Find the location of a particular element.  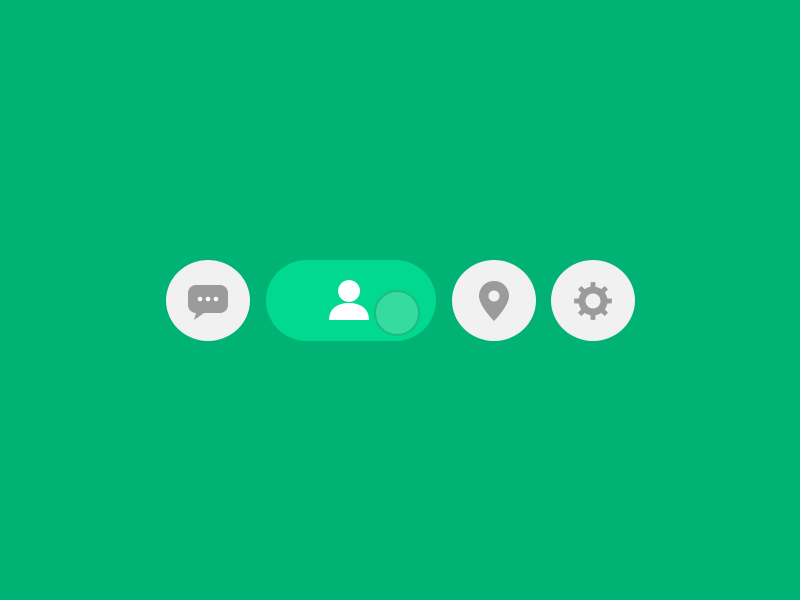

map-pin-icon is located at coordinates (494, 300).